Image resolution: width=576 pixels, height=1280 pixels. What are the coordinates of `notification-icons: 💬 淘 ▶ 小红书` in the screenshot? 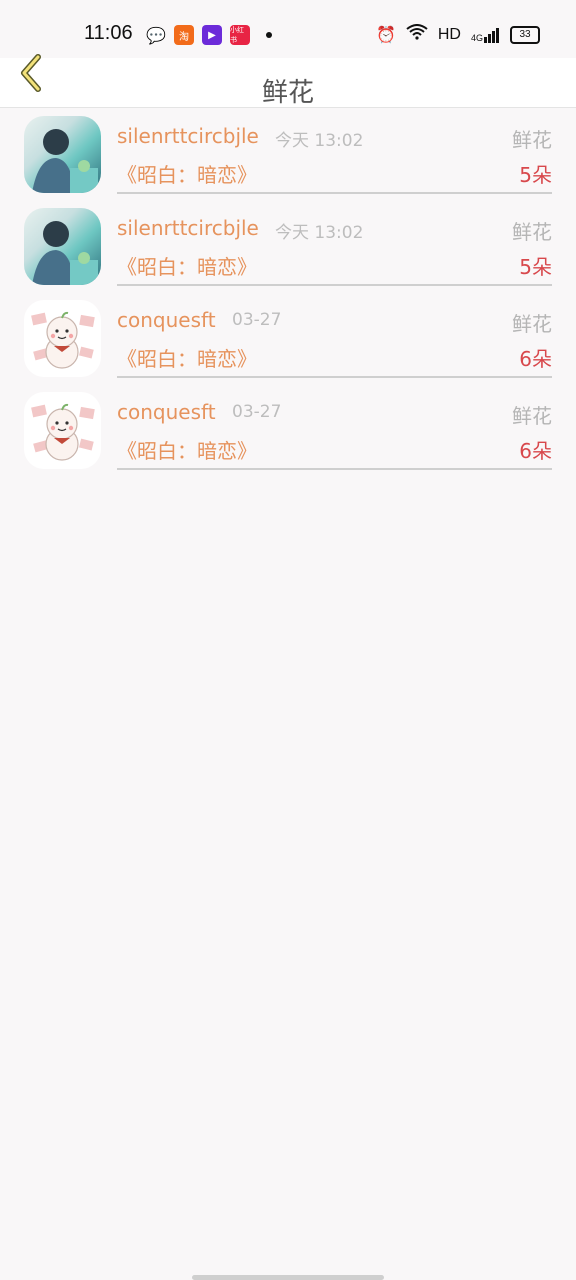 It's located at (209, 35).